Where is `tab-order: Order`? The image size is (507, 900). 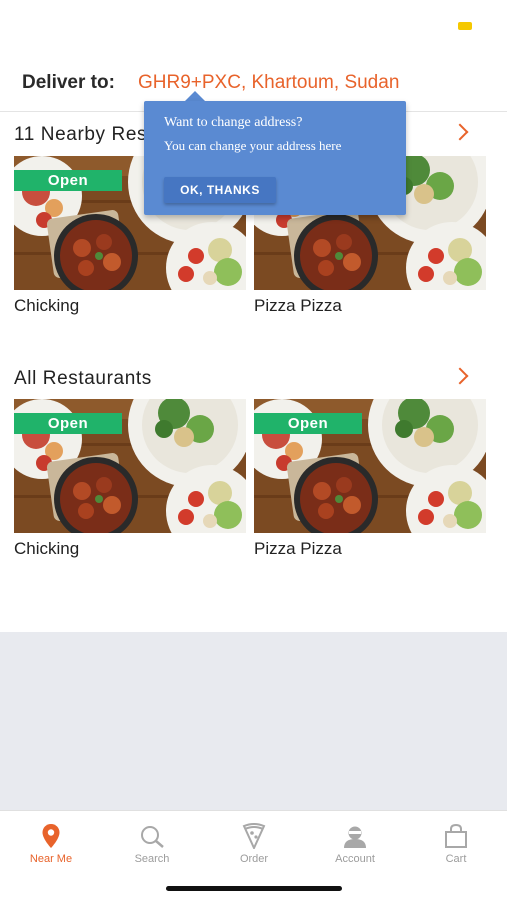
tab-order: Order is located at coordinates (254, 844).